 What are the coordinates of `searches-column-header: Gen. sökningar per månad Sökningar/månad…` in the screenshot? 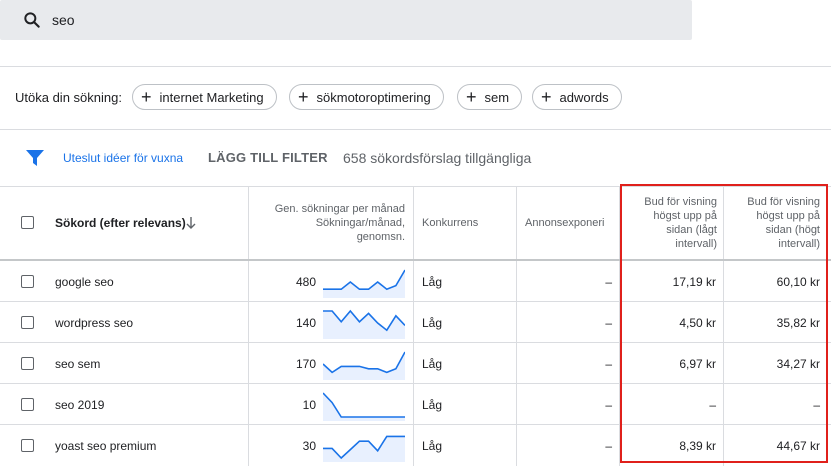 It's located at (330, 223).